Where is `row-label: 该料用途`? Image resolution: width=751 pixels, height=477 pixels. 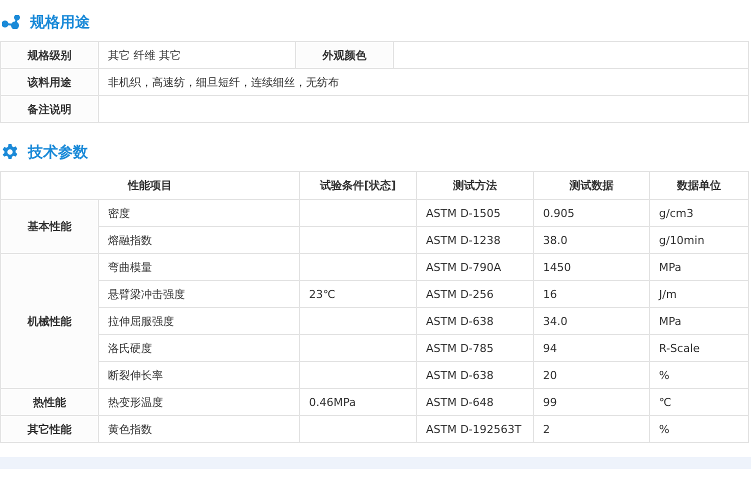 row-label: 该料用途 is located at coordinates (49, 82).